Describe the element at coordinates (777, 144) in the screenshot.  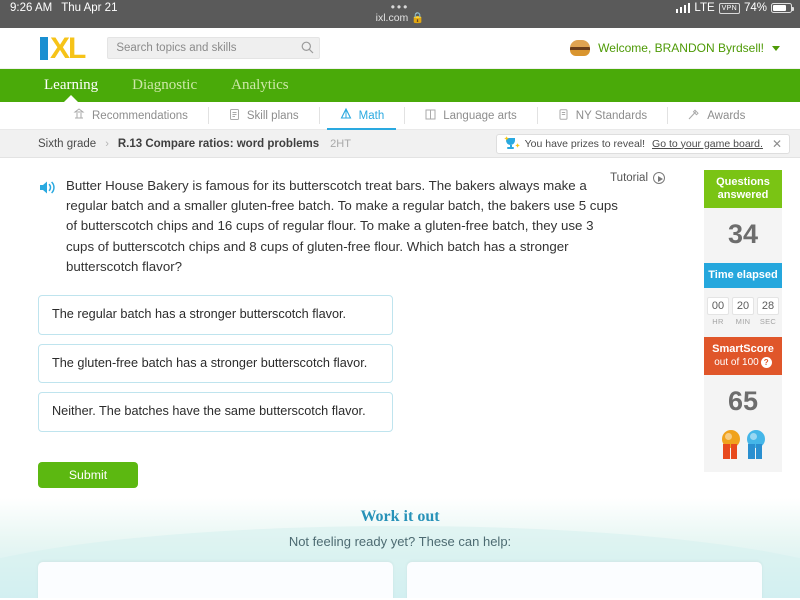
I see `close-icon: ✕` at that location.